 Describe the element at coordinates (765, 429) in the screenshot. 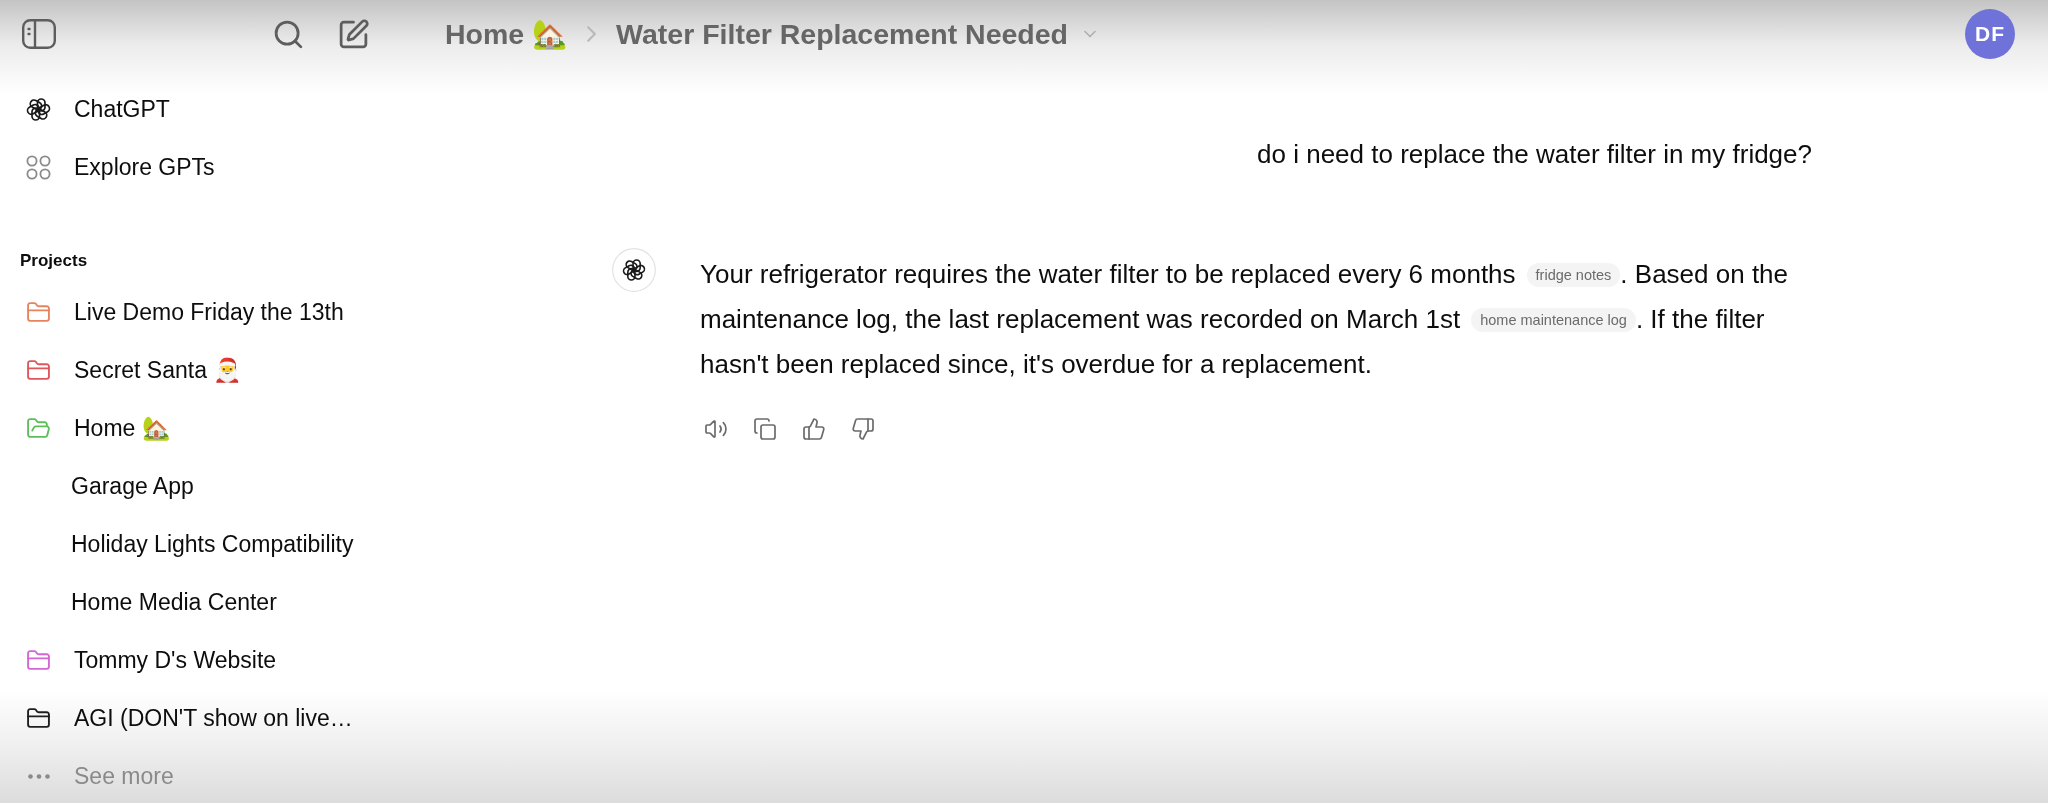

I see `copy-icon` at that location.